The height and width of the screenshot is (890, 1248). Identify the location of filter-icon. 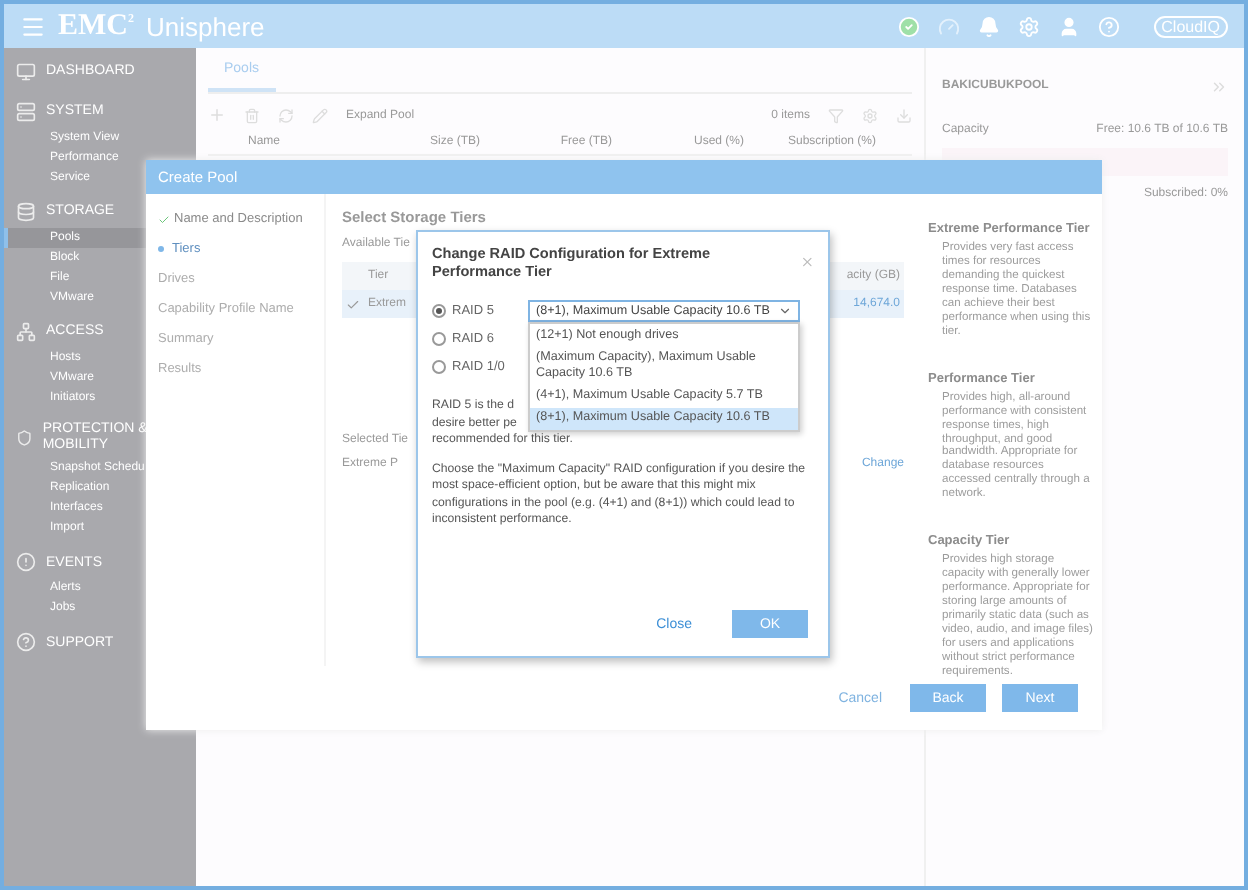
(836, 115).